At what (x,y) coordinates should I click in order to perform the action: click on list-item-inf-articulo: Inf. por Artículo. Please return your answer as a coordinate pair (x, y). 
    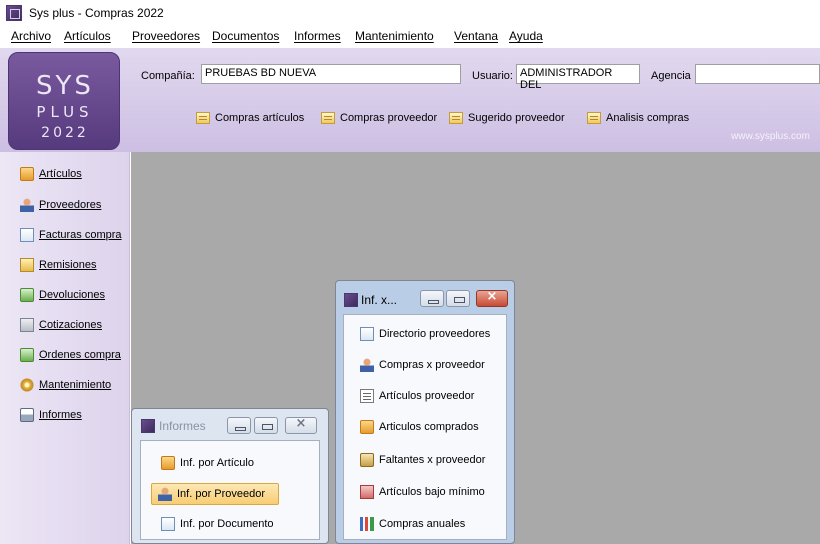
    Looking at the image, I should click on (207, 463).